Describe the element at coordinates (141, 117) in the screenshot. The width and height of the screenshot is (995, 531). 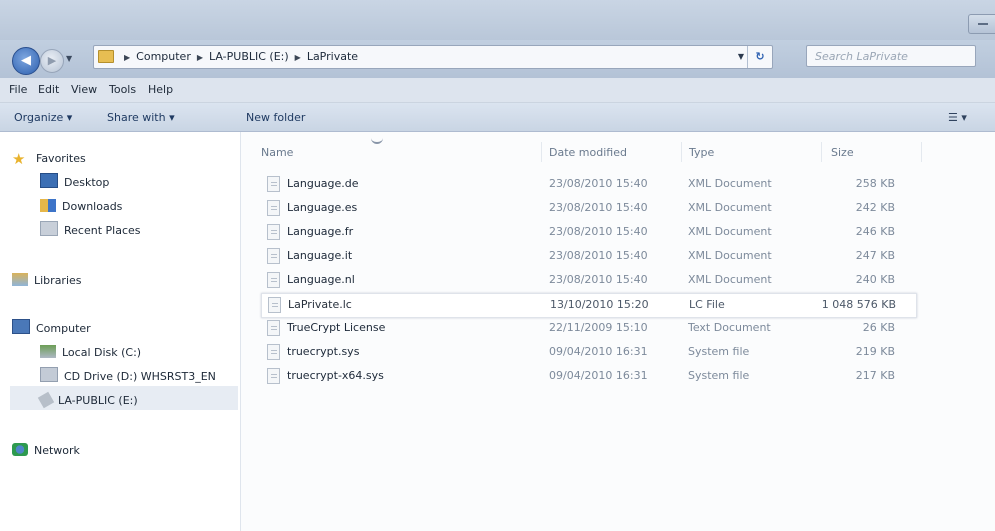
I see `share-with-button: Share with ▾` at that location.